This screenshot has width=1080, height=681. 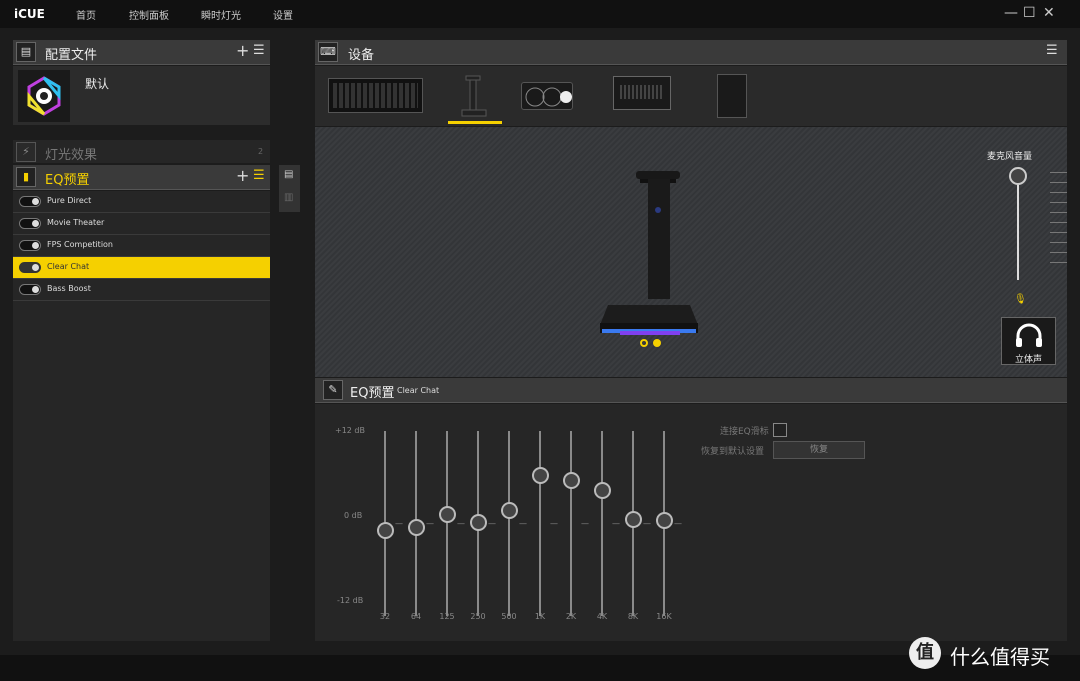 What do you see at coordinates (571, 616) in the screenshot?
I see `eq-band-frequency: 2K` at bounding box center [571, 616].